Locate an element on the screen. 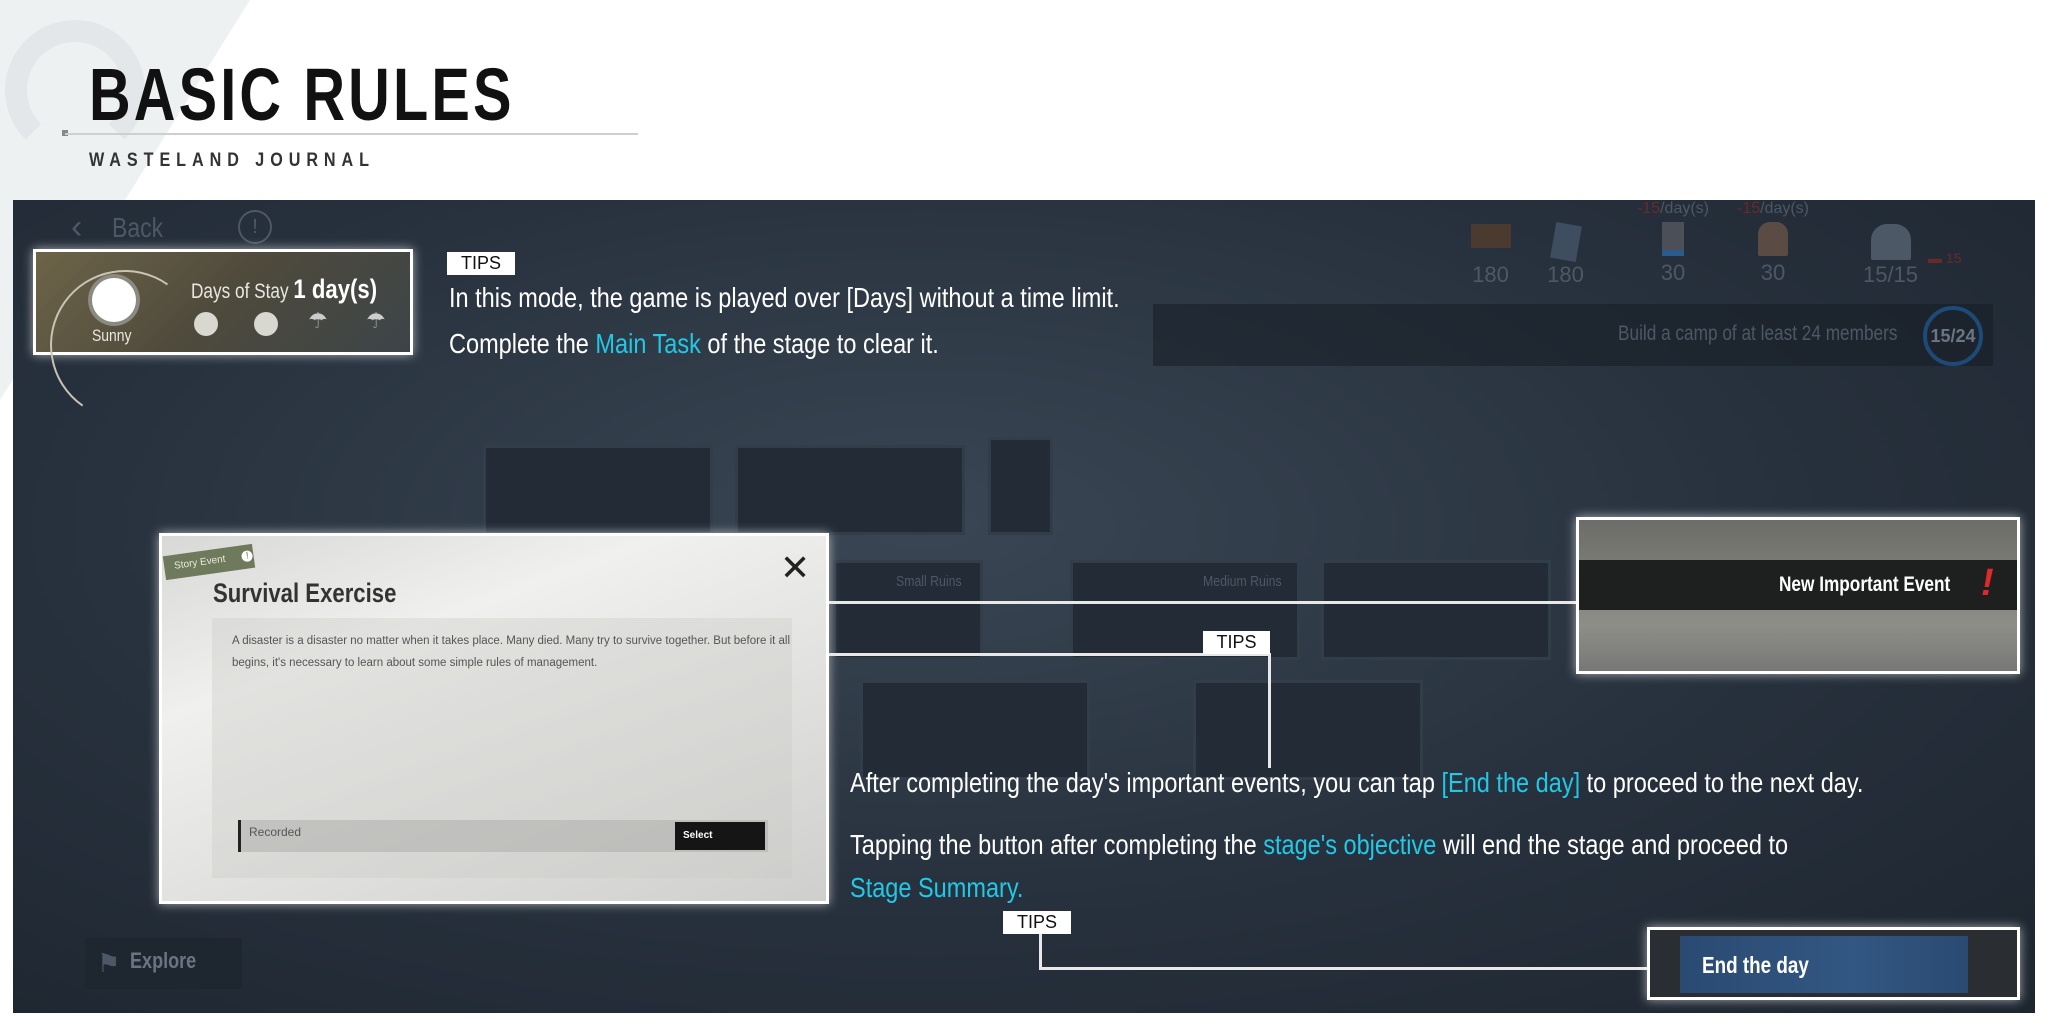  page-subtitle: WASTELAND JOURNAL is located at coordinates (232, 160).